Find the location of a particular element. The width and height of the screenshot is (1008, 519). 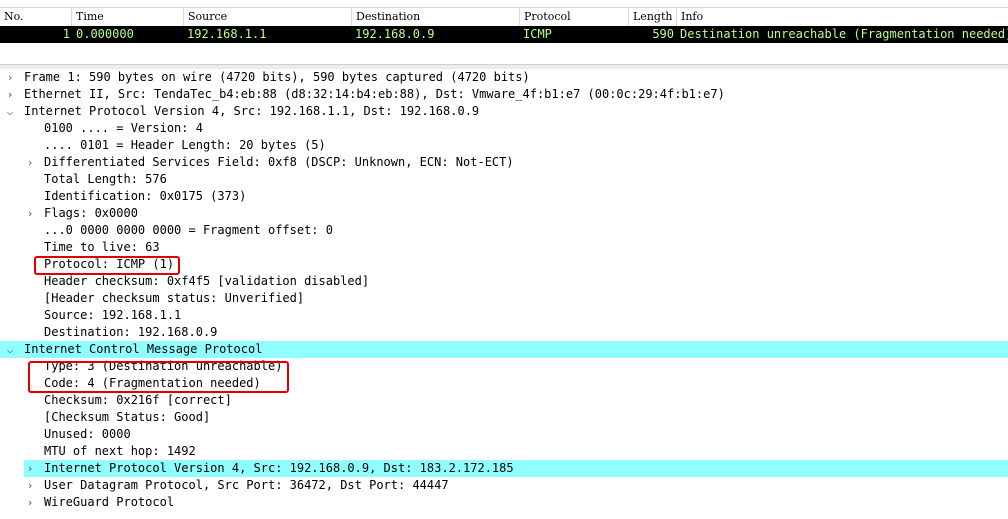

tree-item-fragment-offset: ...0 0000 0000 0000 = Fragment offset: 0 is located at coordinates (504, 230).